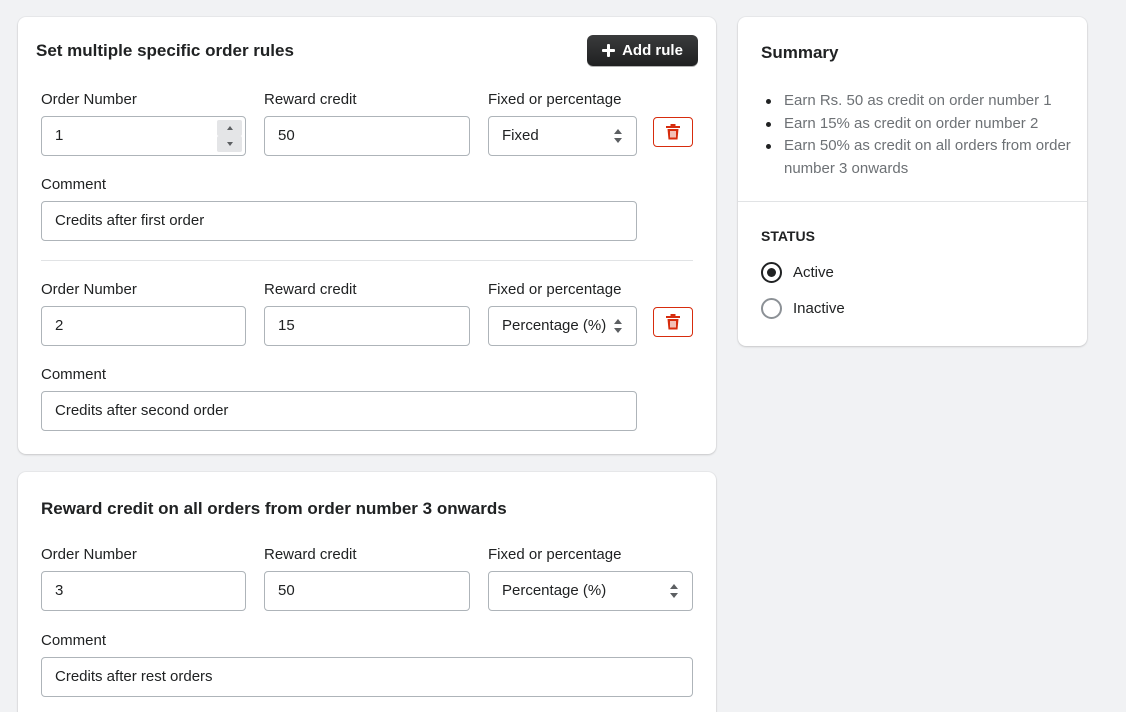 The height and width of the screenshot is (712, 1126). Describe the element at coordinates (143, 136) in the screenshot. I see `order-number-input: 1` at that location.